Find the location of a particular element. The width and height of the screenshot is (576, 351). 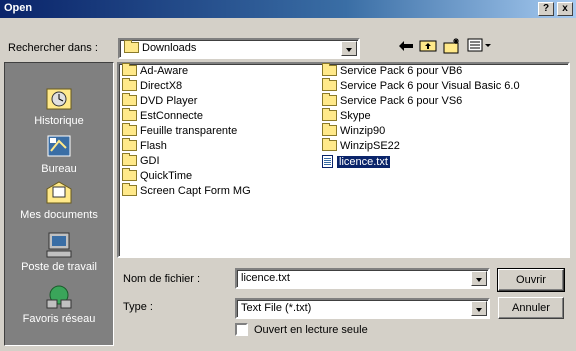

list-item: DVD Player is located at coordinates (159, 101).